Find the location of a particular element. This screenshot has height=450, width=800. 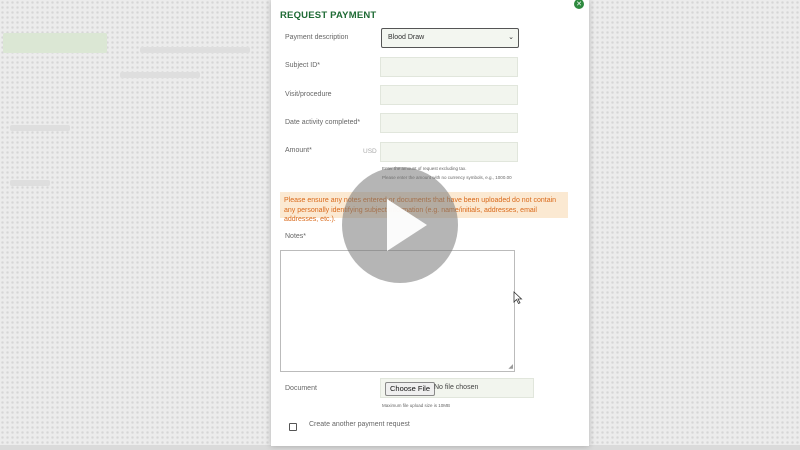

payment-description-value: Blood Draw is located at coordinates (406, 37).